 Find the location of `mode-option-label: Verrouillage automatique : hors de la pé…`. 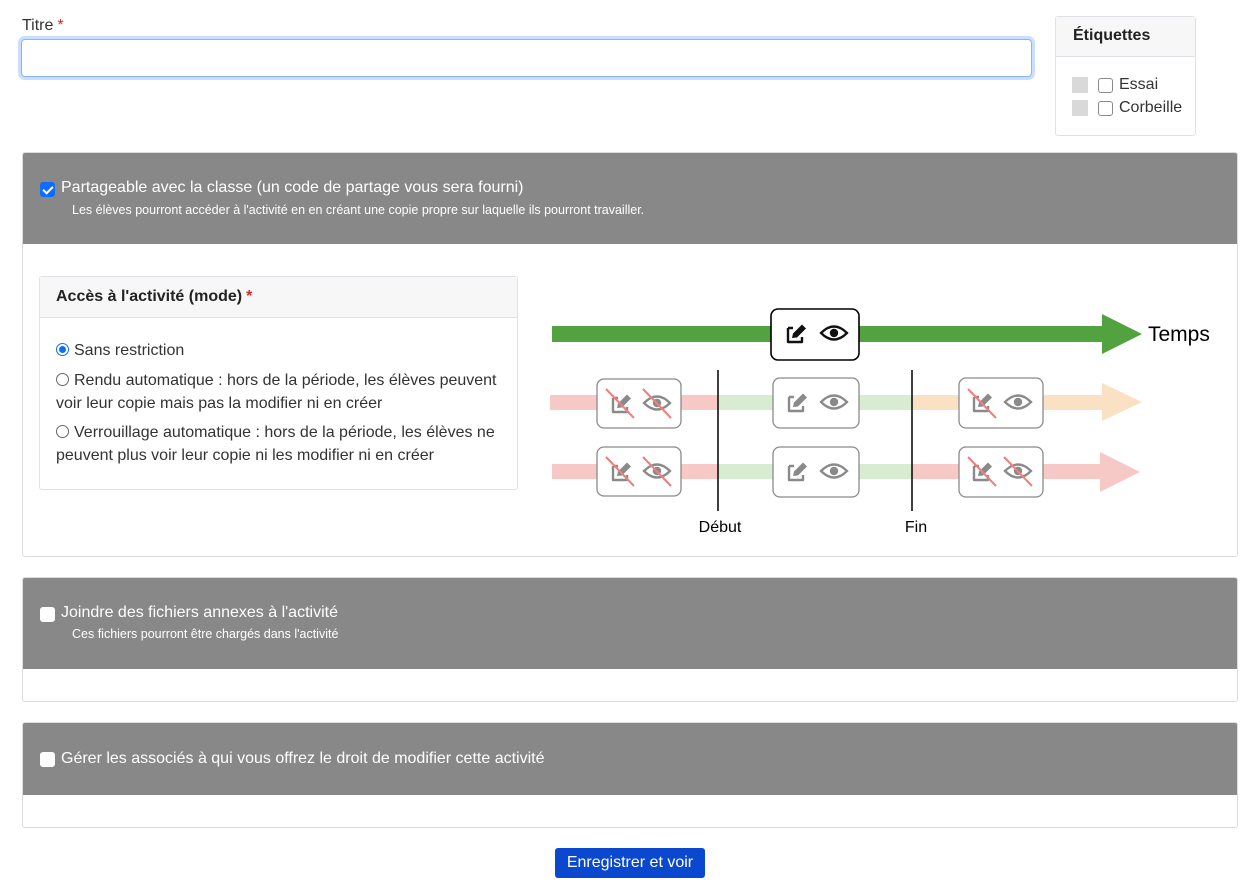

mode-option-label: Verrouillage automatique : hors de la pé… is located at coordinates (275, 444).